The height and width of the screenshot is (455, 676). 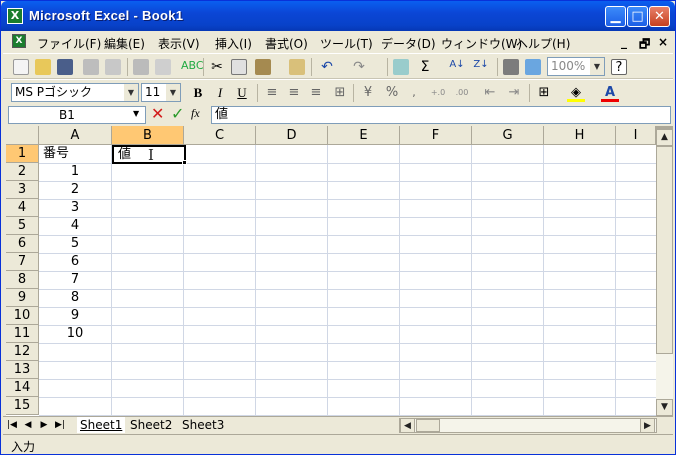 I want to click on row-header-7: 7, so click(x=22, y=262).